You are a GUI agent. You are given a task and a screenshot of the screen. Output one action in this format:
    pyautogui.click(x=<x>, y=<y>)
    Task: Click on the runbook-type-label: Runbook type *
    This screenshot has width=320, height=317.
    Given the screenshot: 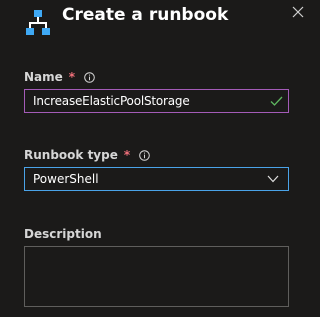 What is the action you would take?
    pyautogui.click(x=87, y=155)
    